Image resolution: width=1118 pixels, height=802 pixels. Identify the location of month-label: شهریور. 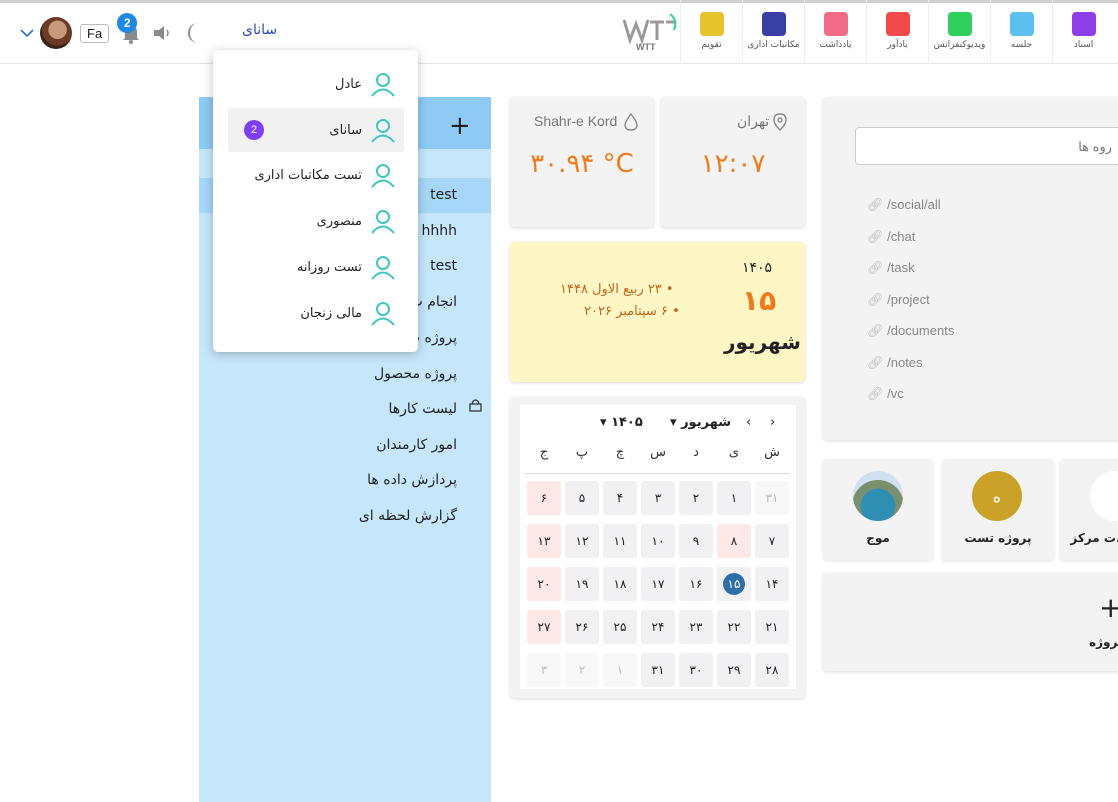
(762, 342).